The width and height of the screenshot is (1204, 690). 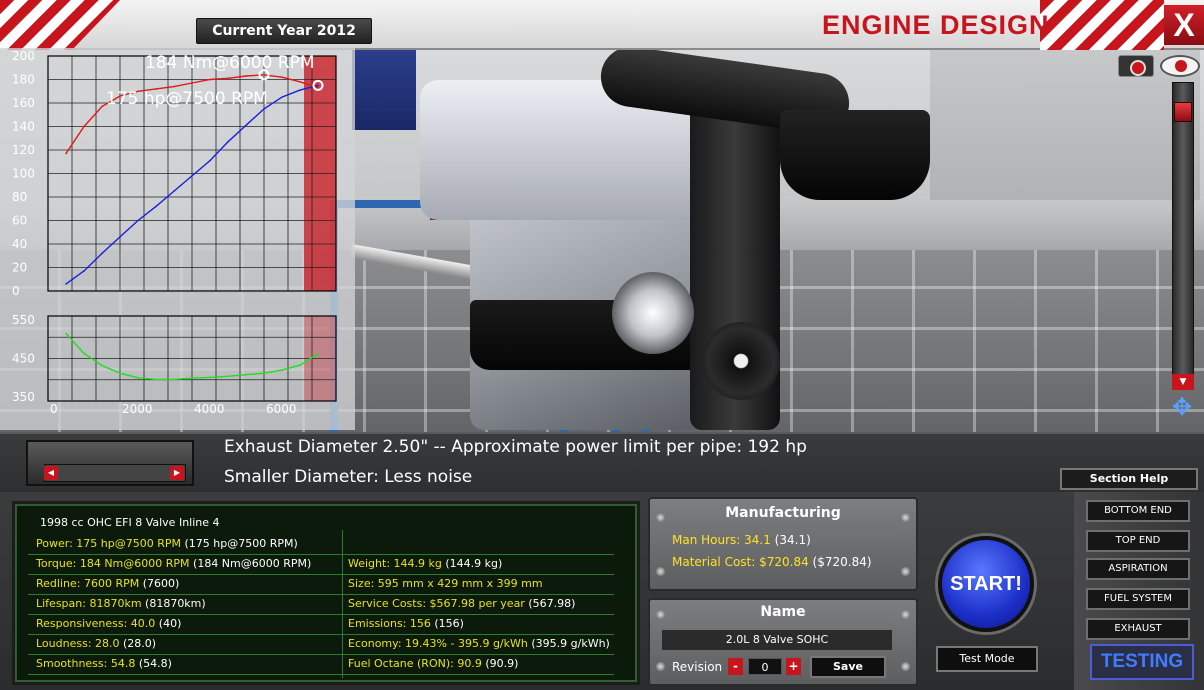 What do you see at coordinates (395, 563) in the screenshot?
I see `stat-value: Weight: 144.9 kg` at bounding box center [395, 563].